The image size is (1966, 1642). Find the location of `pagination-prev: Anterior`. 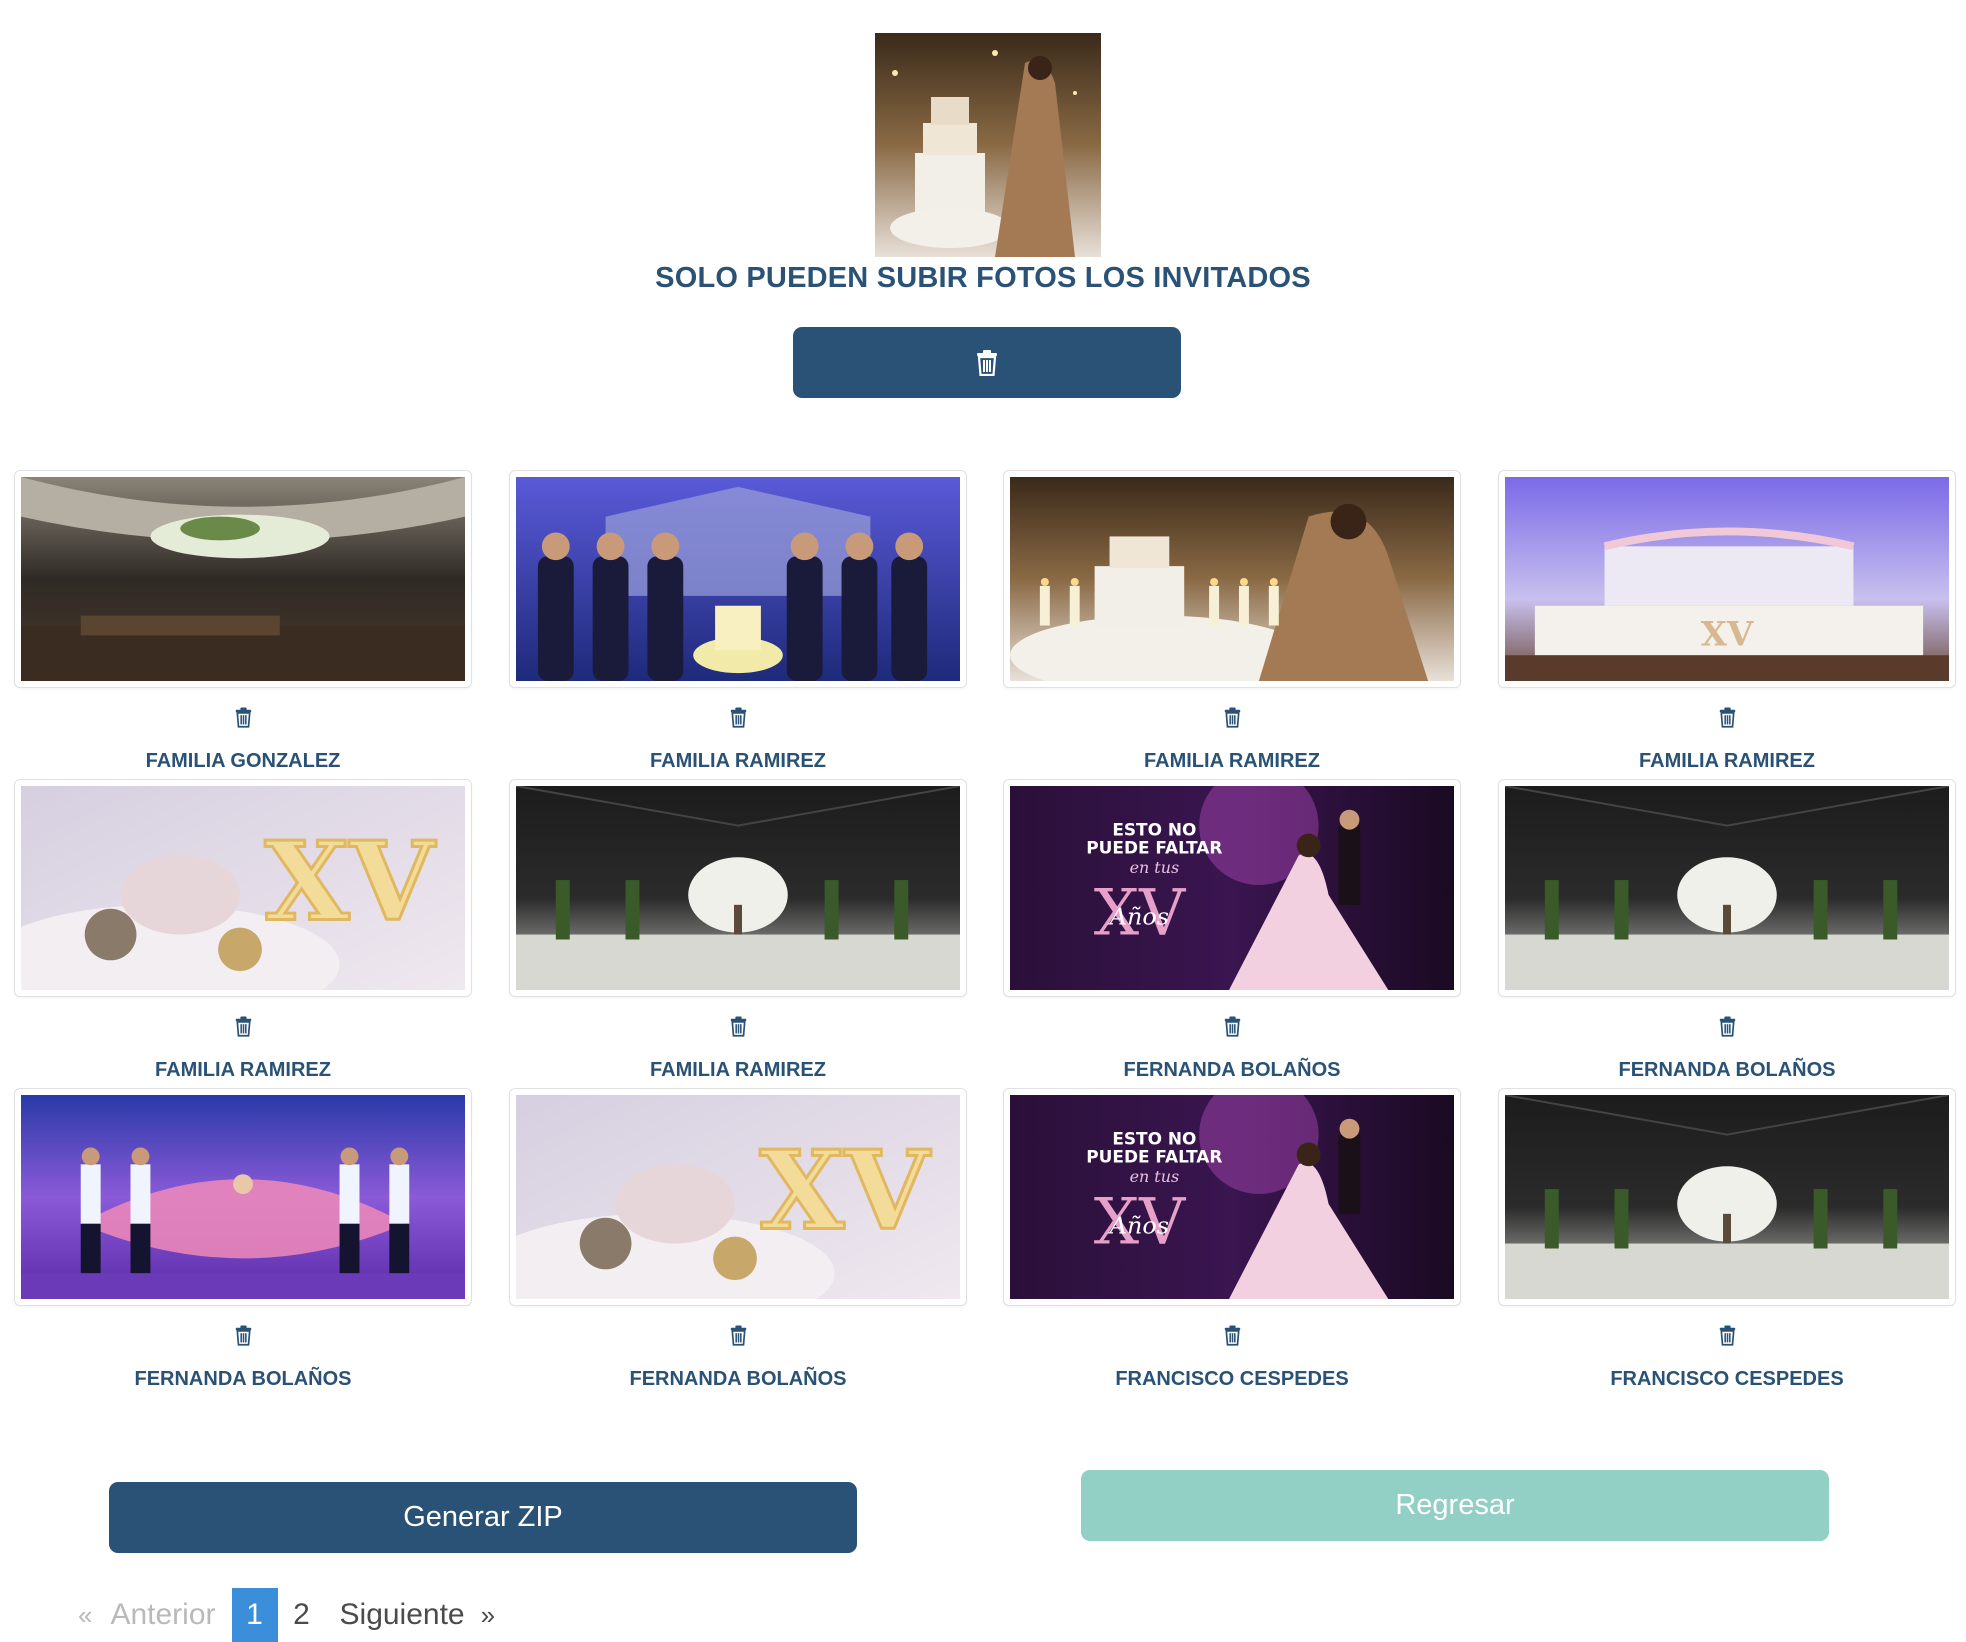

pagination-prev: Anterior is located at coordinates (163, 1614).